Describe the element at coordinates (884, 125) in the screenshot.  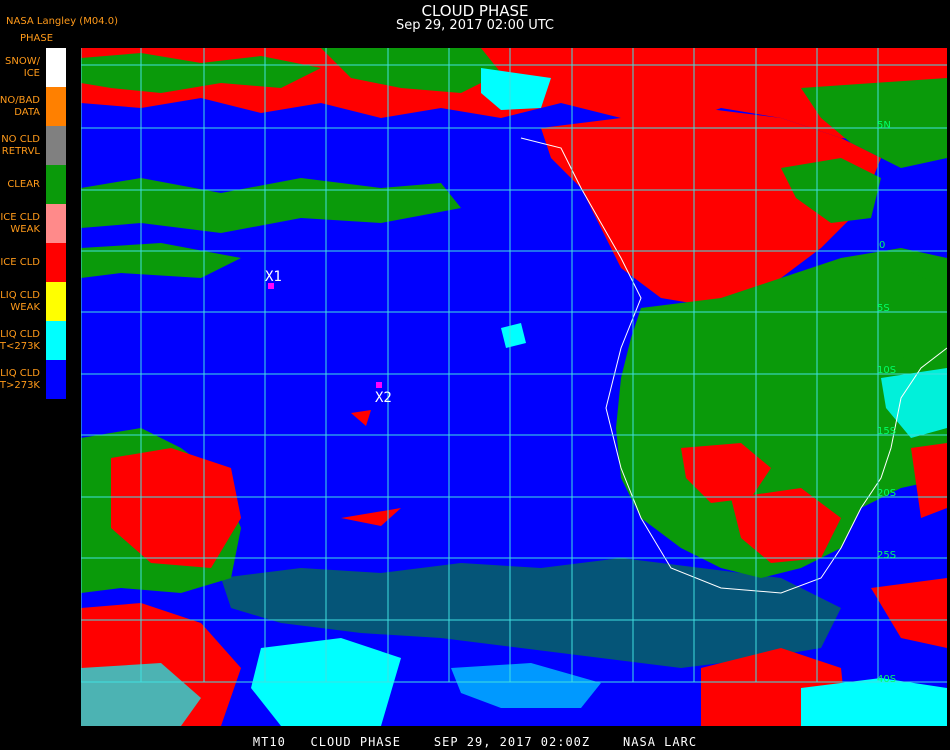
I see `lat-label: 5N` at that location.